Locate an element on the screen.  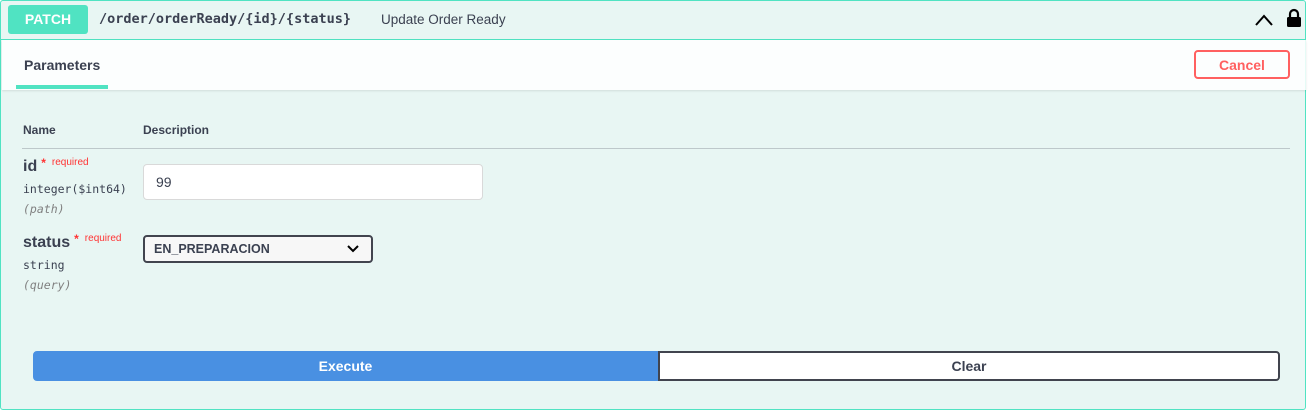
execute-button: Execute is located at coordinates (345, 366).